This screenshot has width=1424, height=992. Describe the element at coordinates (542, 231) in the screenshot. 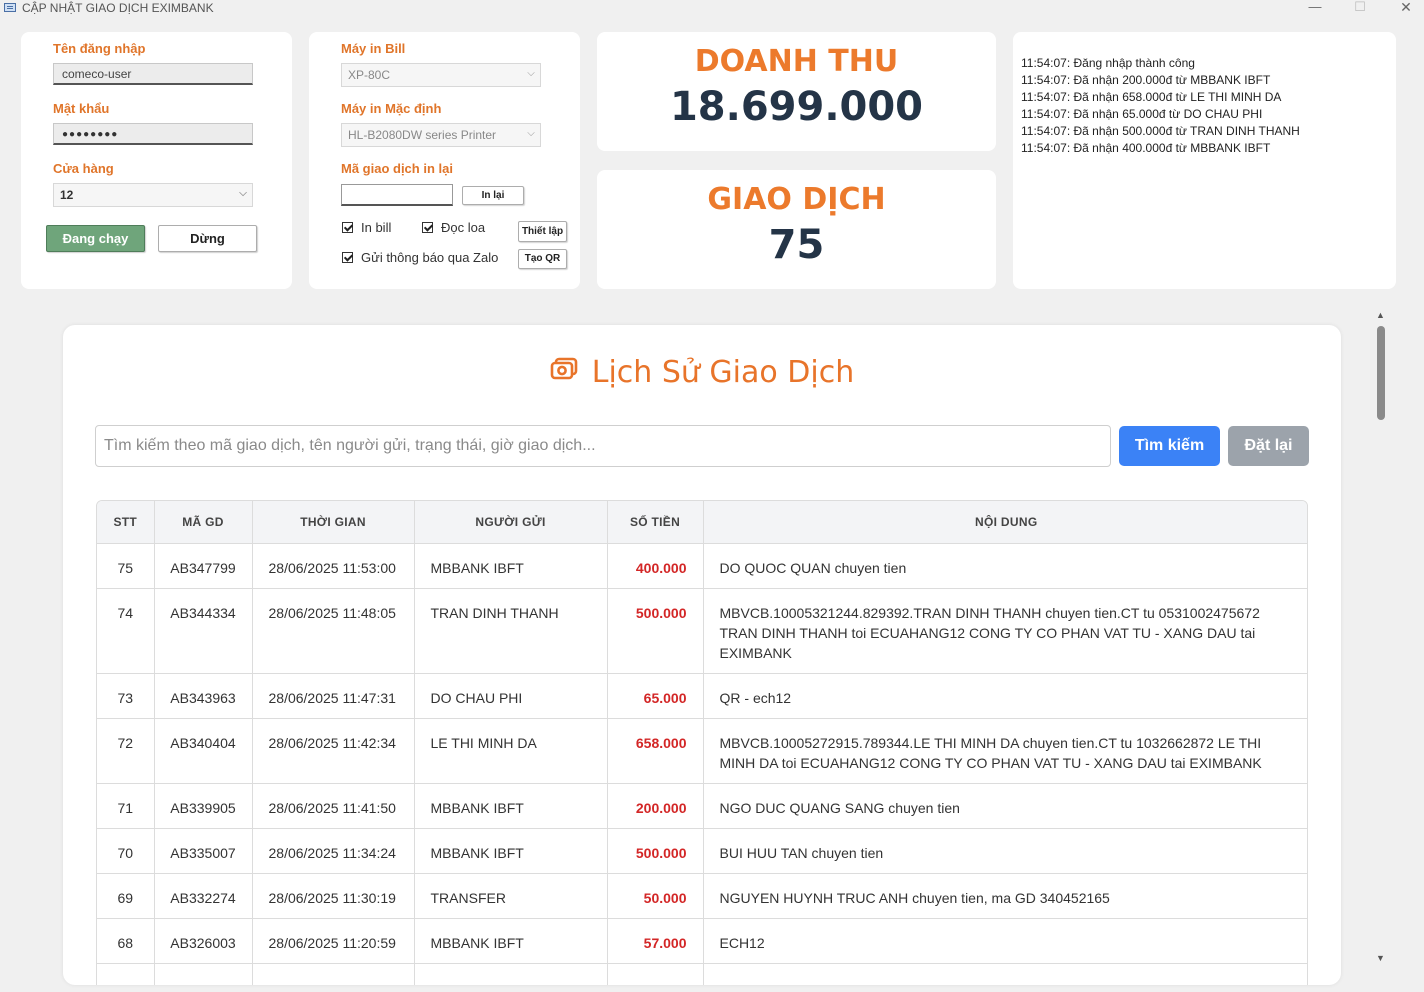

I see `setup-button: Thiết lập` at that location.